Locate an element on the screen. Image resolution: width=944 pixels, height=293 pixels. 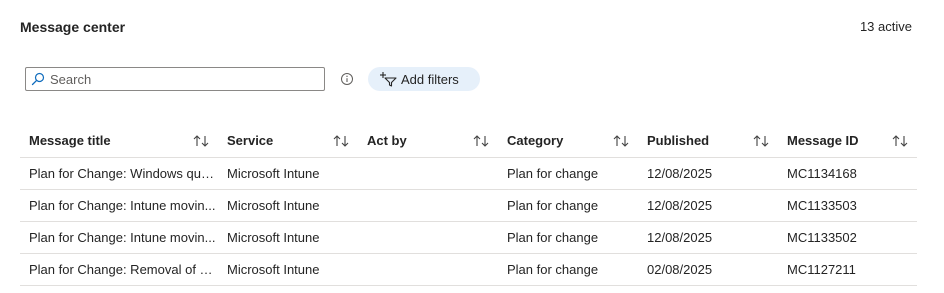
page-title: Message center is located at coordinates (73, 27).